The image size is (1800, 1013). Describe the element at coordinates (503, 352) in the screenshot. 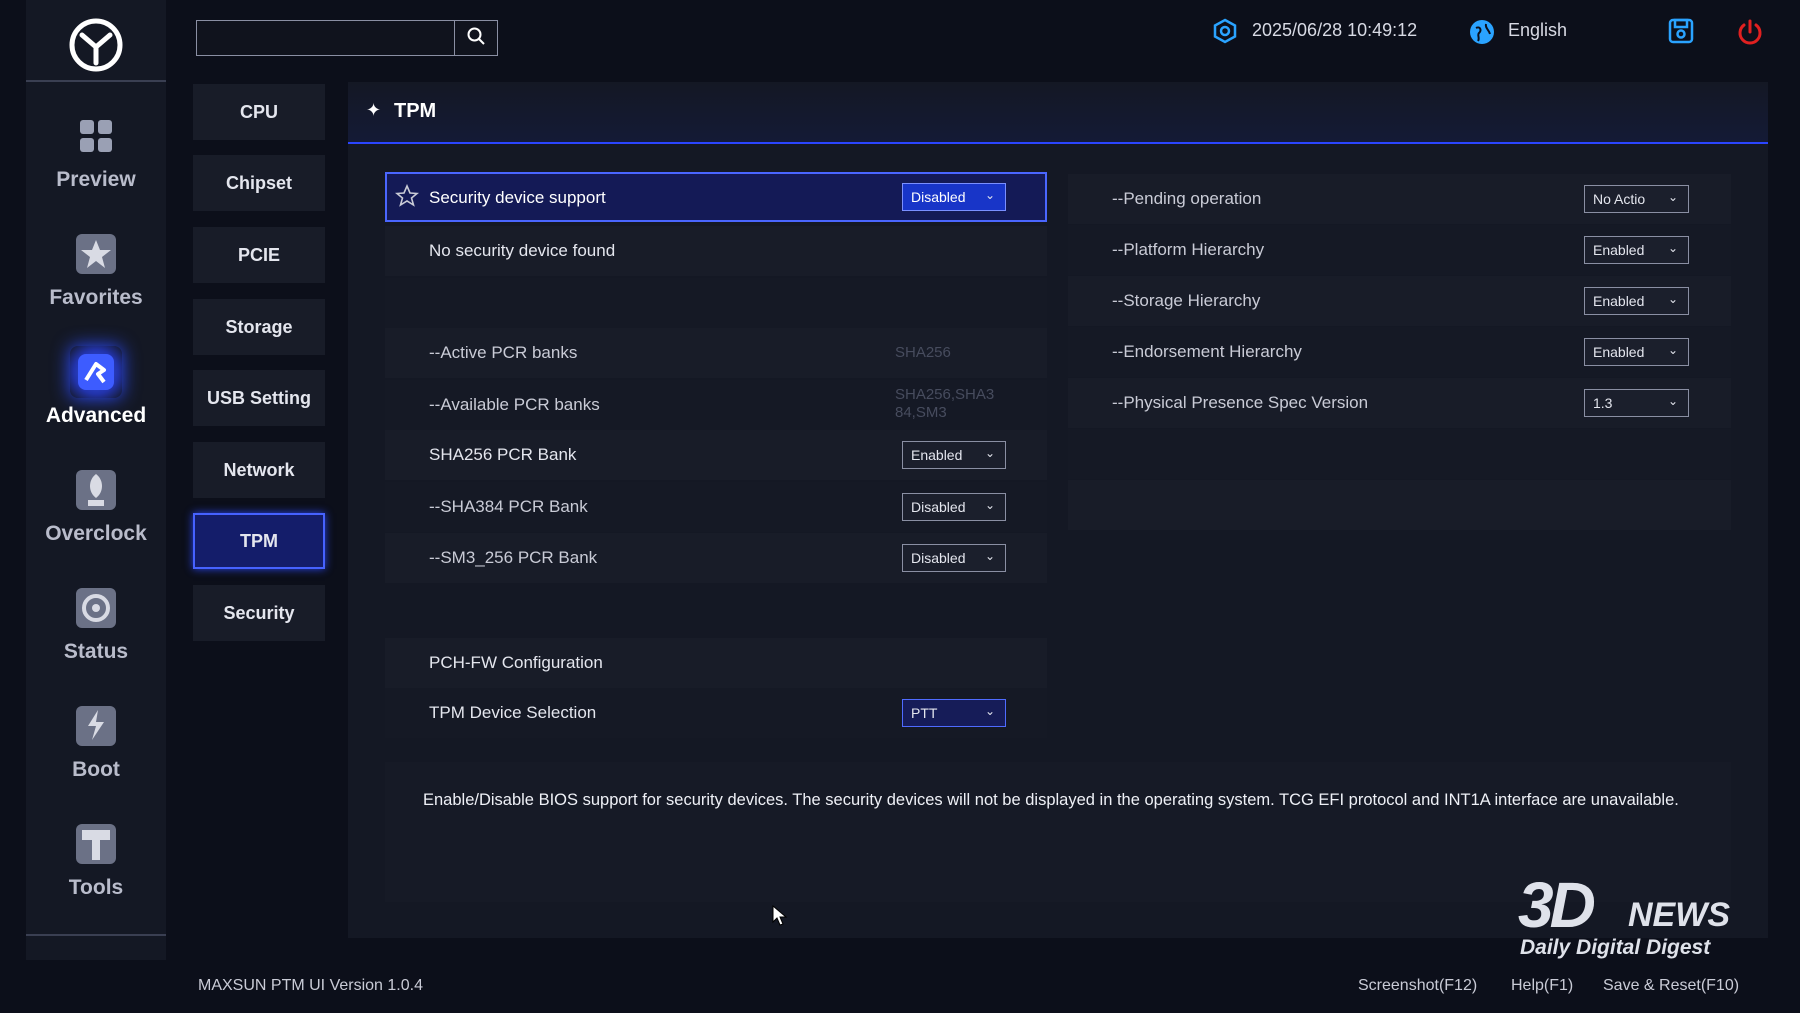

I see `label-active-pcr-banks: --Active PCR banks` at that location.